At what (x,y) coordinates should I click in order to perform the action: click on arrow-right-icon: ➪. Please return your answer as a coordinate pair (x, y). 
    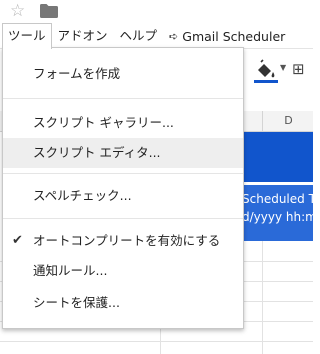
    Looking at the image, I should click on (174, 36).